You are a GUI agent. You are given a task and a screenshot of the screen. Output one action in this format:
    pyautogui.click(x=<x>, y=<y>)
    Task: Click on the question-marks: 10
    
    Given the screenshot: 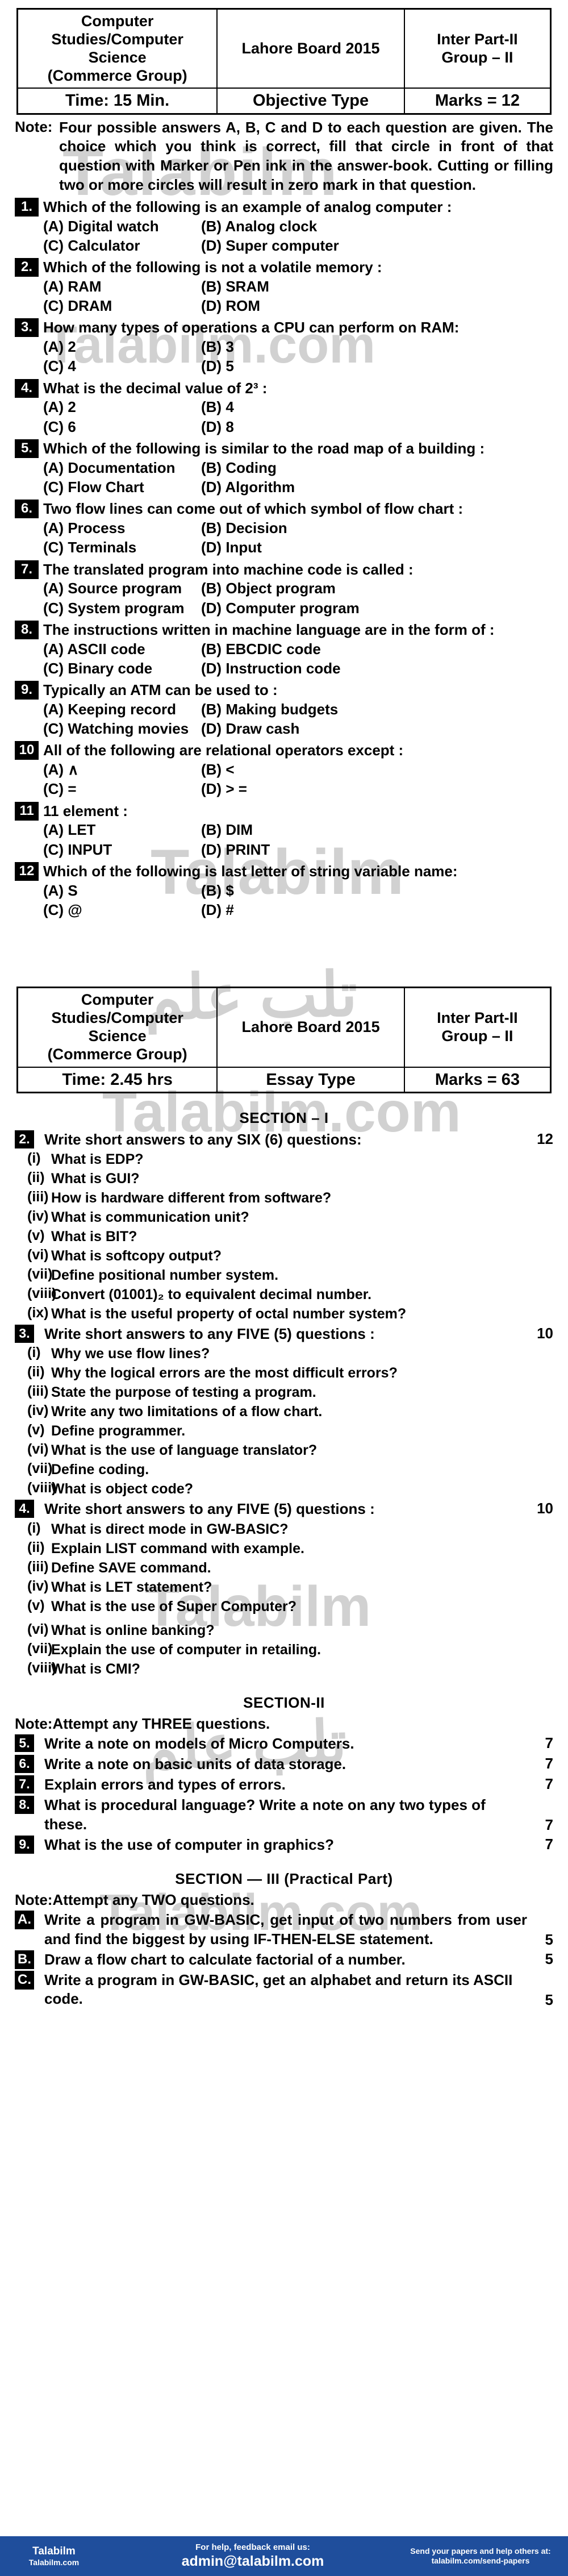 What is the action you would take?
    pyautogui.click(x=545, y=1508)
    